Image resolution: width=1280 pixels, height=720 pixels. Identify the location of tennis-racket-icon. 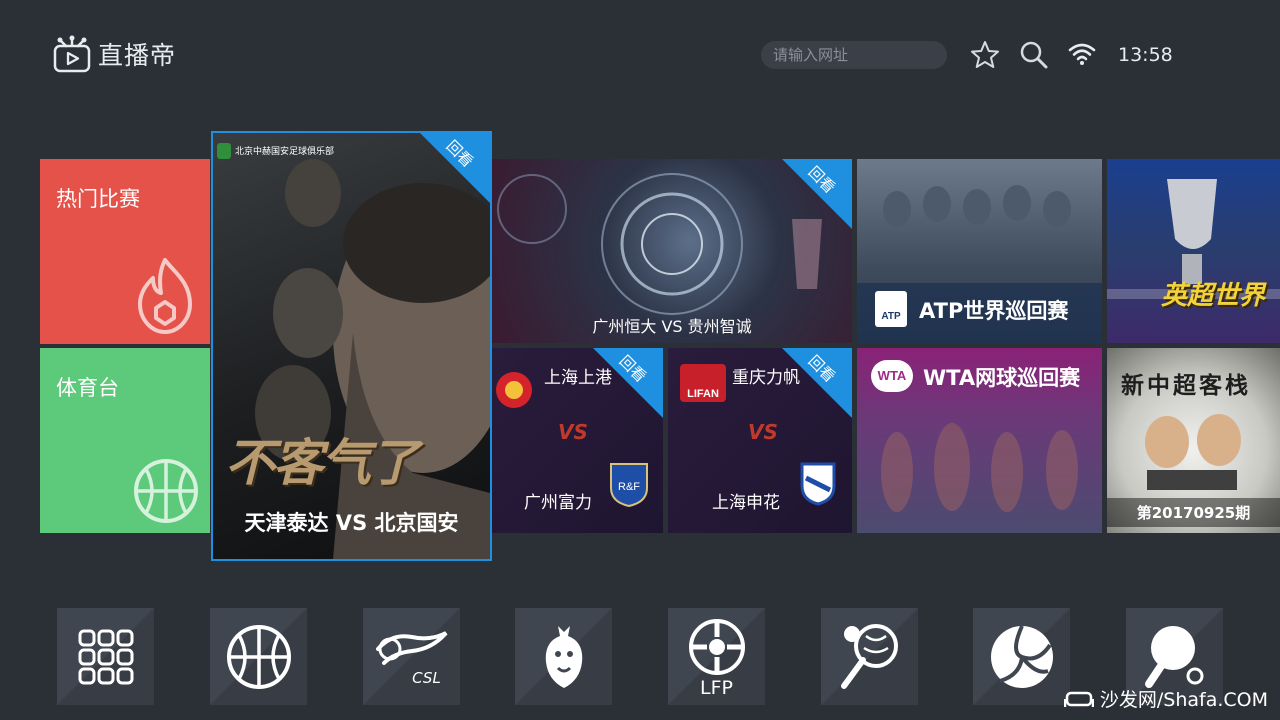
(869, 656).